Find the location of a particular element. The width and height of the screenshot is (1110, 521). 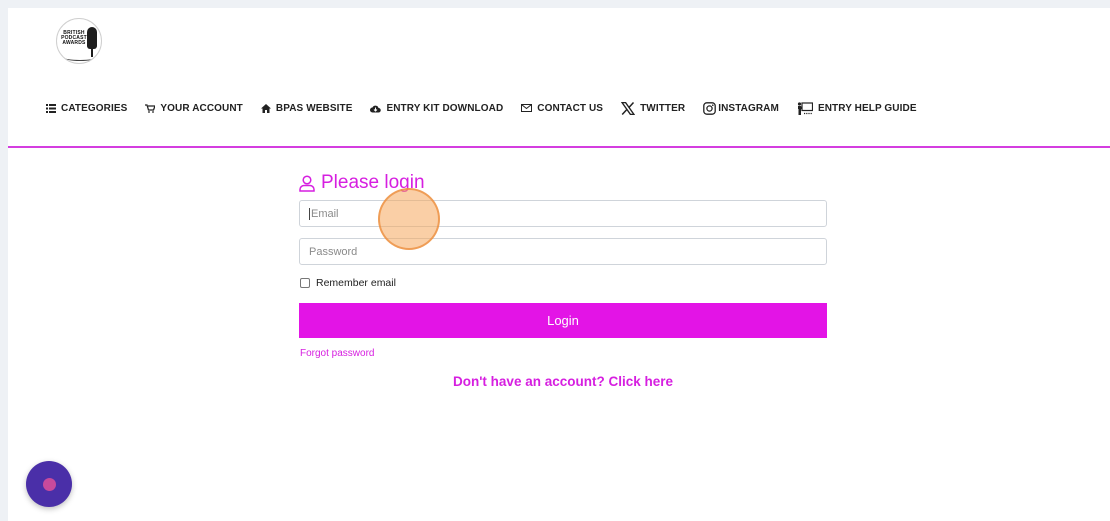

nav-item-contact-us: CONTACT US is located at coordinates (562, 108).